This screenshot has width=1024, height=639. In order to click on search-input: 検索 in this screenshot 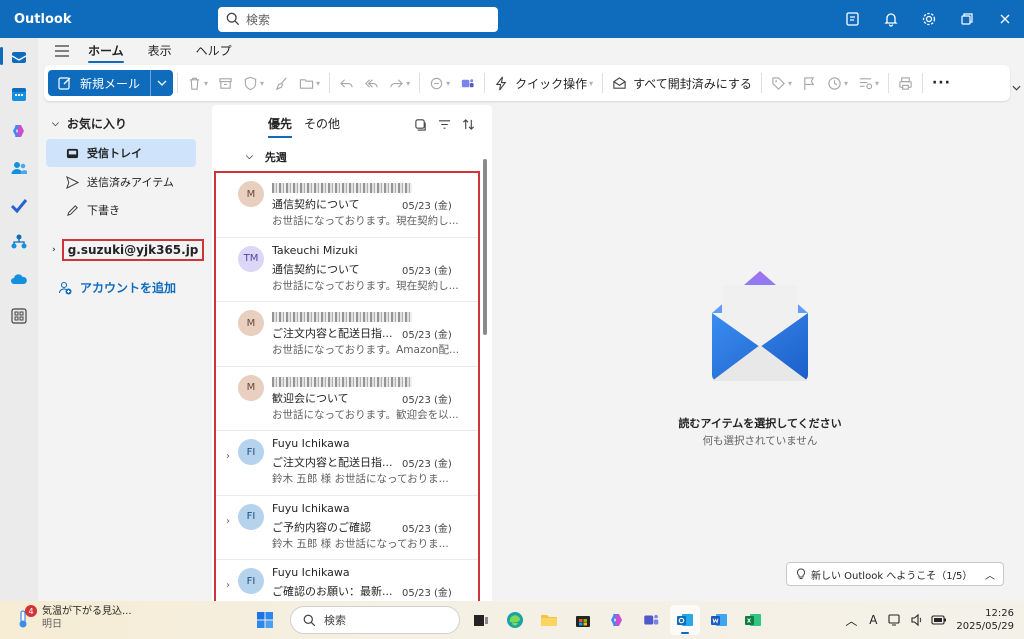, I will do `click(358, 19)`.